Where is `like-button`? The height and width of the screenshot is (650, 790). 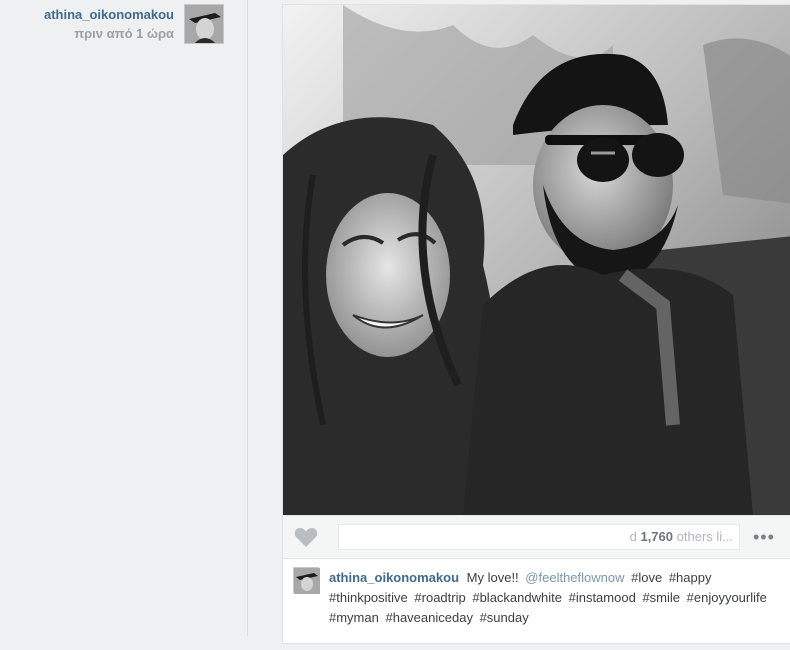 like-button is located at coordinates (306, 537).